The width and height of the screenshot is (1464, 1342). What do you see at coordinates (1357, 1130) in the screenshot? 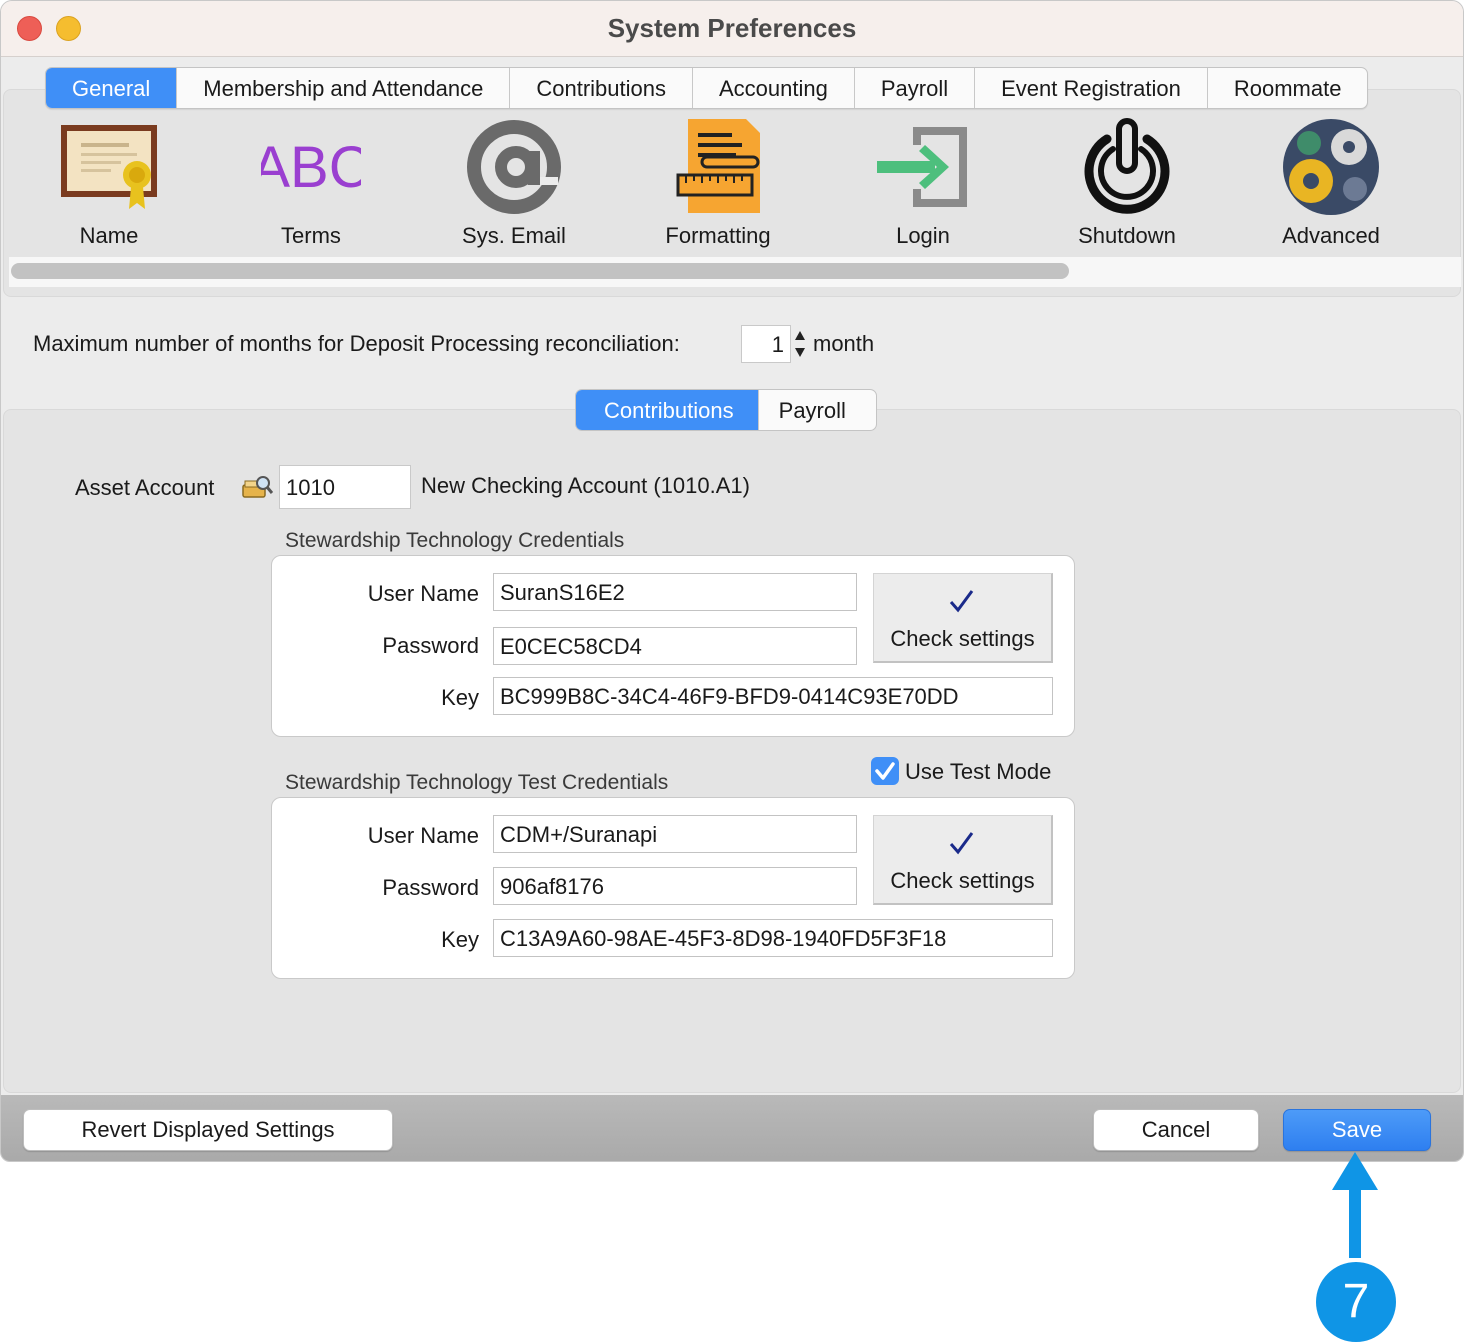
I see `save-button: Save` at bounding box center [1357, 1130].